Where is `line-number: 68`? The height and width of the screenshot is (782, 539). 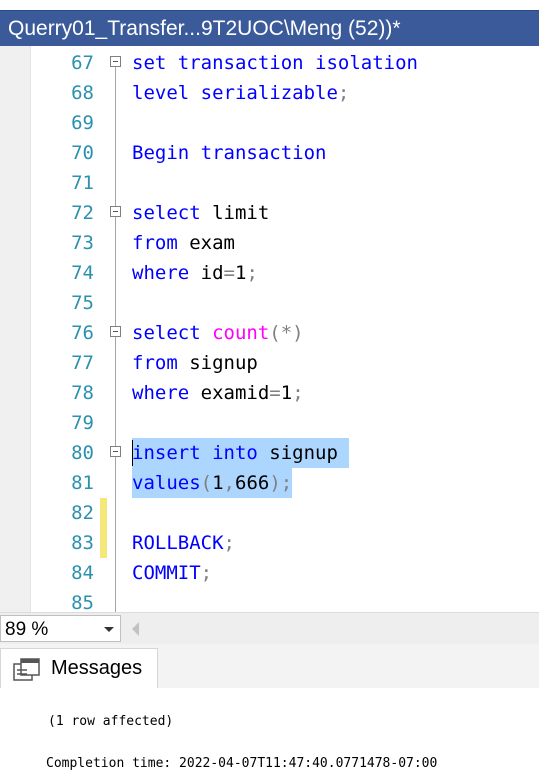
line-number: 68 is located at coordinates (82, 93).